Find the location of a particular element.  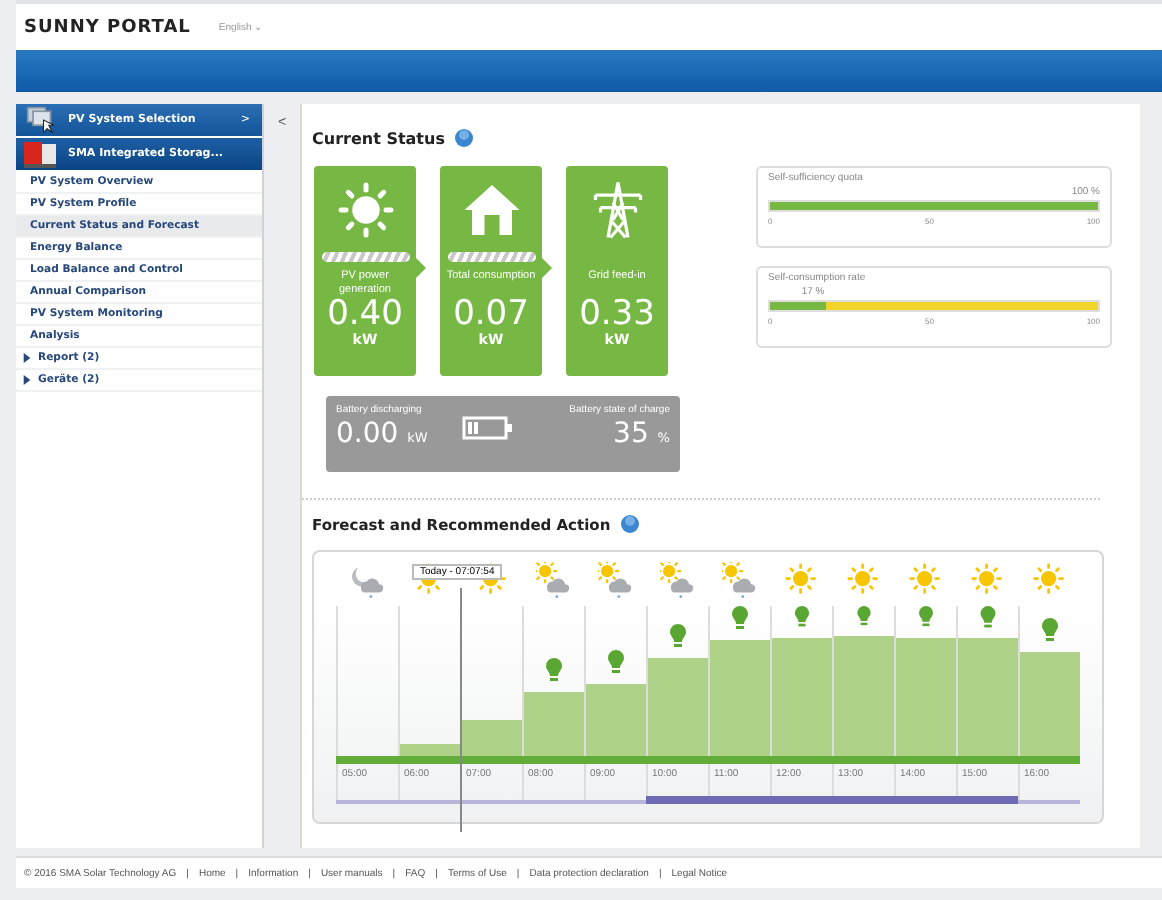

section-title: Current Status is located at coordinates (378, 138).